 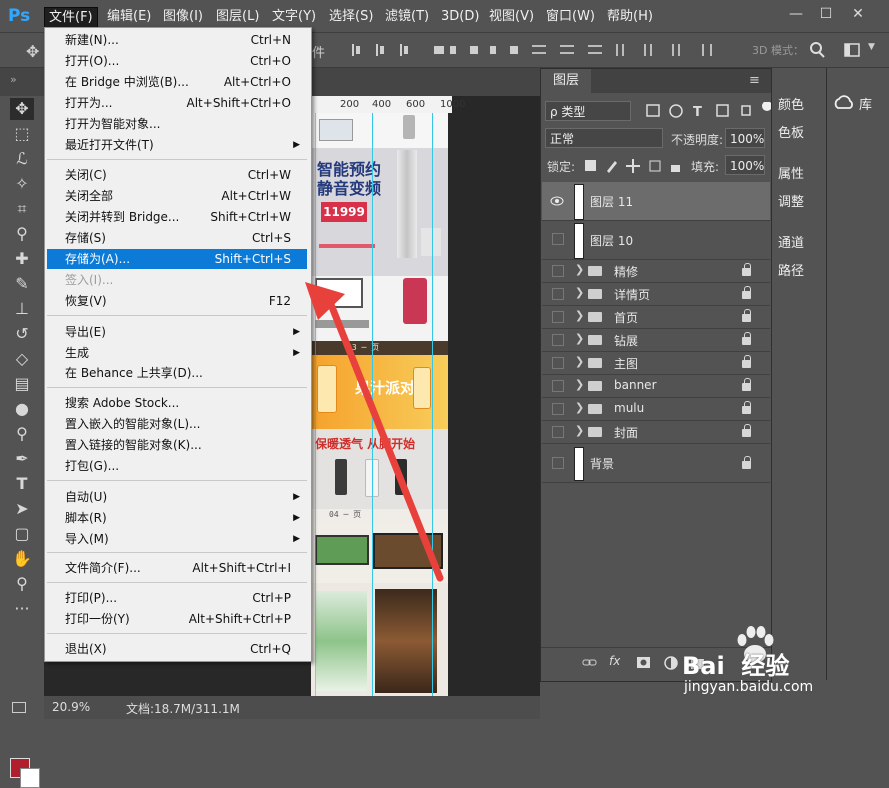 What do you see at coordinates (791, 200) in the screenshot?
I see `panel-adjustments: 调整` at bounding box center [791, 200].